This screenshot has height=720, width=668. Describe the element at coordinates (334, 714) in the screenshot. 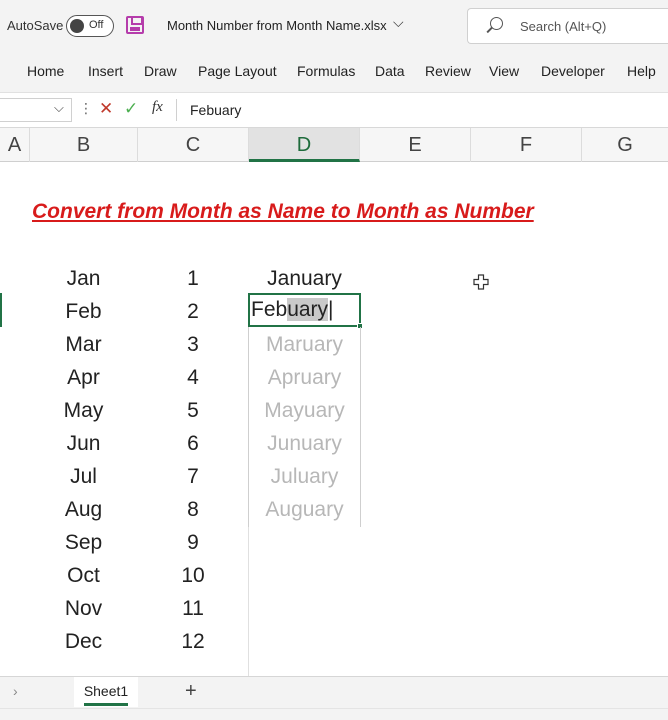

I see `status-bar` at that location.